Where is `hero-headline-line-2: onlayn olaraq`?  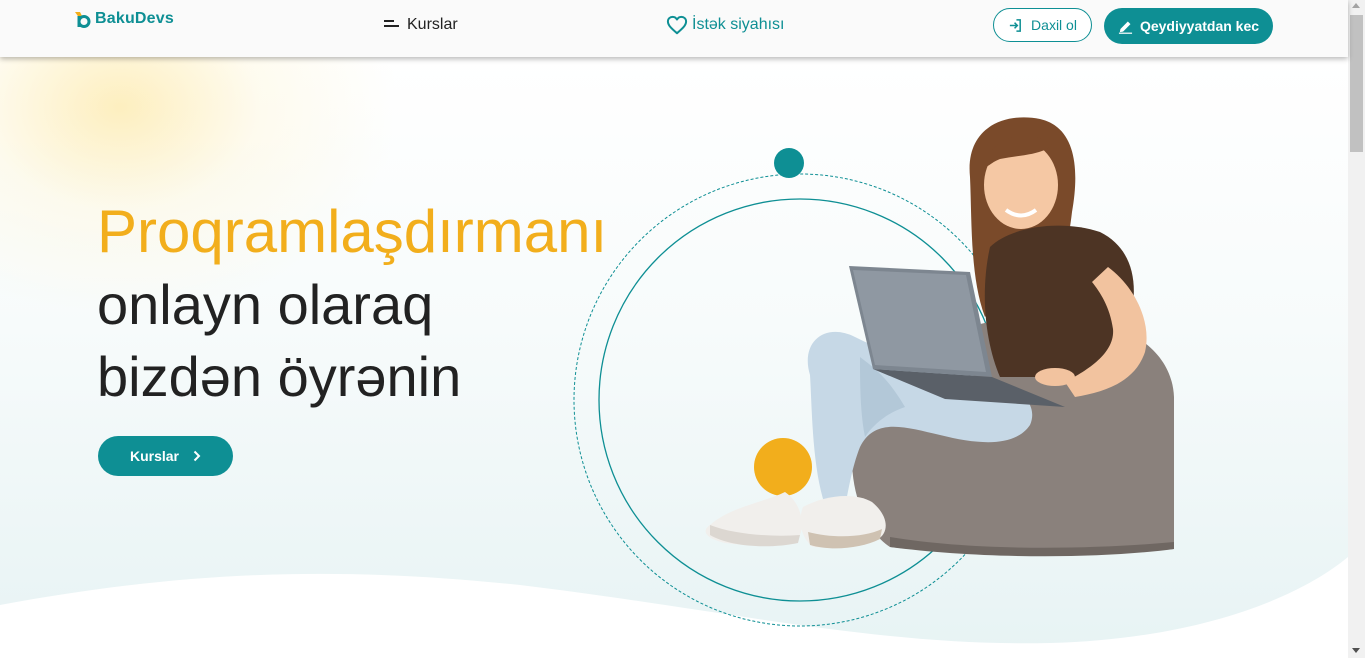 hero-headline-line-2: onlayn olaraq is located at coordinates (265, 304).